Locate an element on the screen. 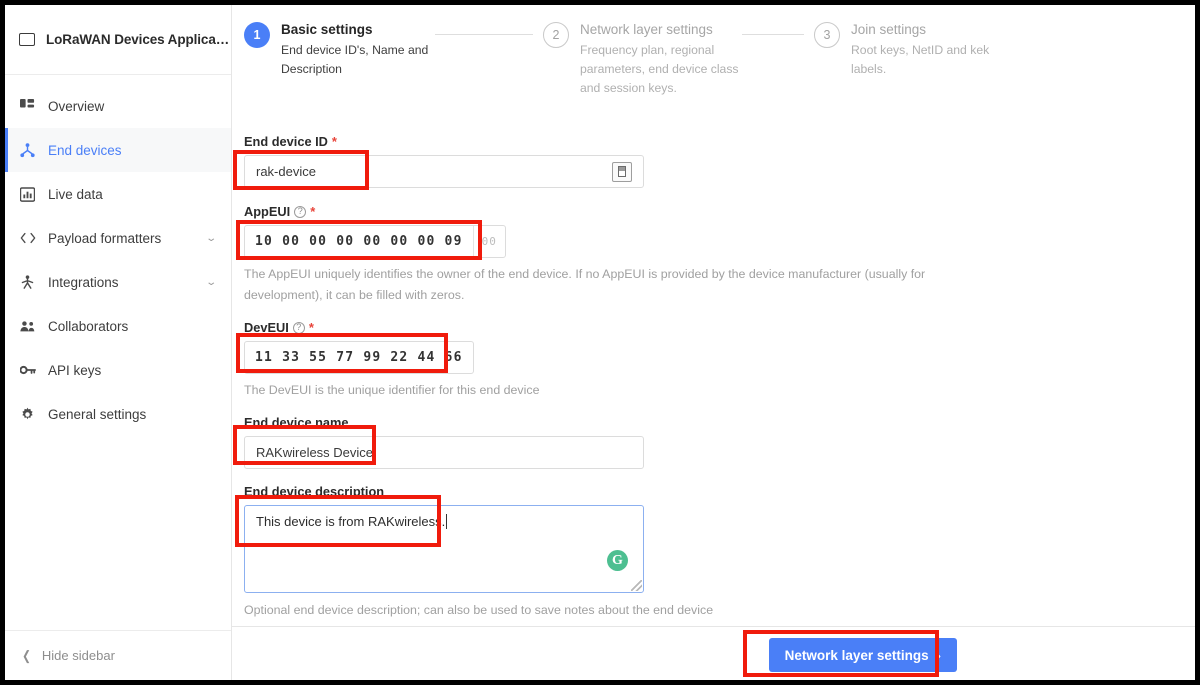  dev-eui-value: 11 33 55 77 99 22 44 66 is located at coordinates (359, 357).